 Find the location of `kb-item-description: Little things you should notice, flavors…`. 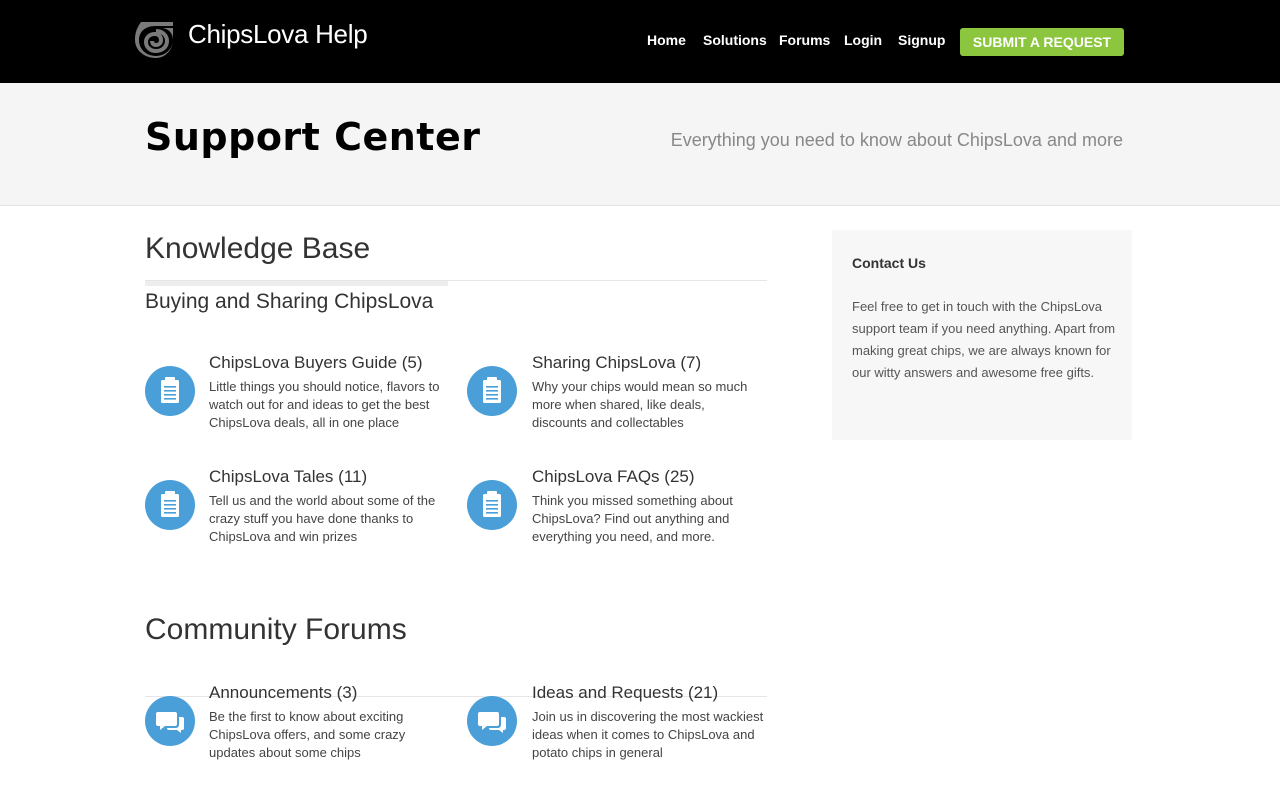

kb-item-description: Little things you should notice, flavors… is located at coordinates (324, 404).